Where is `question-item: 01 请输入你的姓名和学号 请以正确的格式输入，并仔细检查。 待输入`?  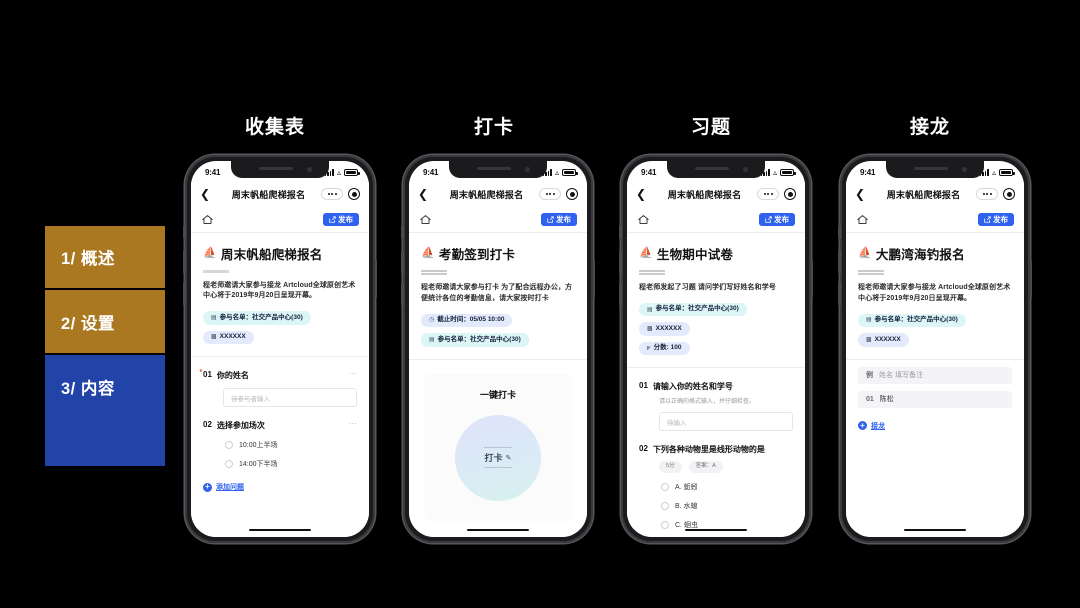
question-item: 01 请输入你的姓名和学号 请以正确的格式输入，并仔细检查。 待输入 is located at coordinates (716, 406).